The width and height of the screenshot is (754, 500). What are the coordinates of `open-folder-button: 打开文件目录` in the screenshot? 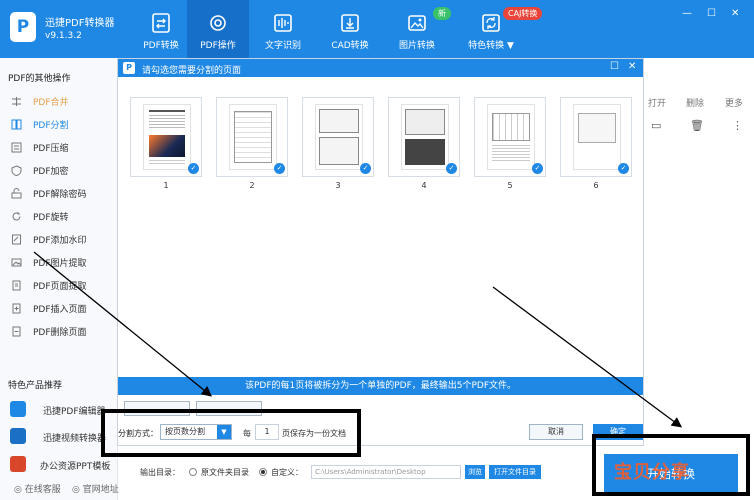 It's located at (515, 472).